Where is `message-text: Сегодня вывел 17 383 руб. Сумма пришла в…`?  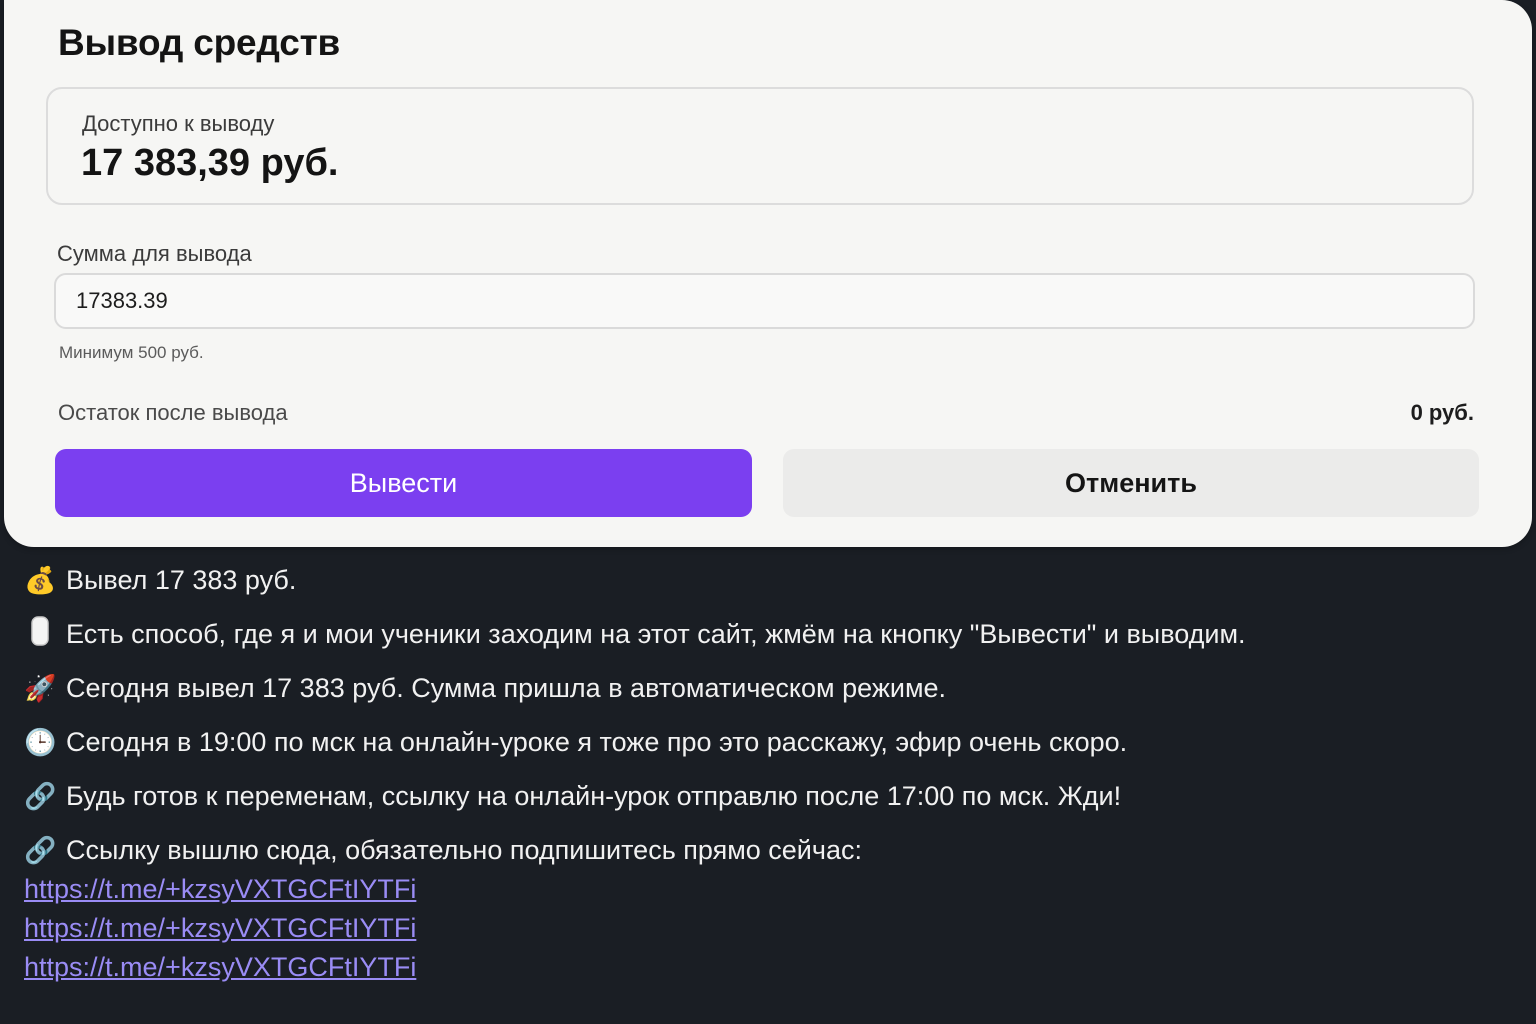
message-text: Сегодня вывел 17 383 руб. Сумма пришла в… is located at coordinates (506, 687).